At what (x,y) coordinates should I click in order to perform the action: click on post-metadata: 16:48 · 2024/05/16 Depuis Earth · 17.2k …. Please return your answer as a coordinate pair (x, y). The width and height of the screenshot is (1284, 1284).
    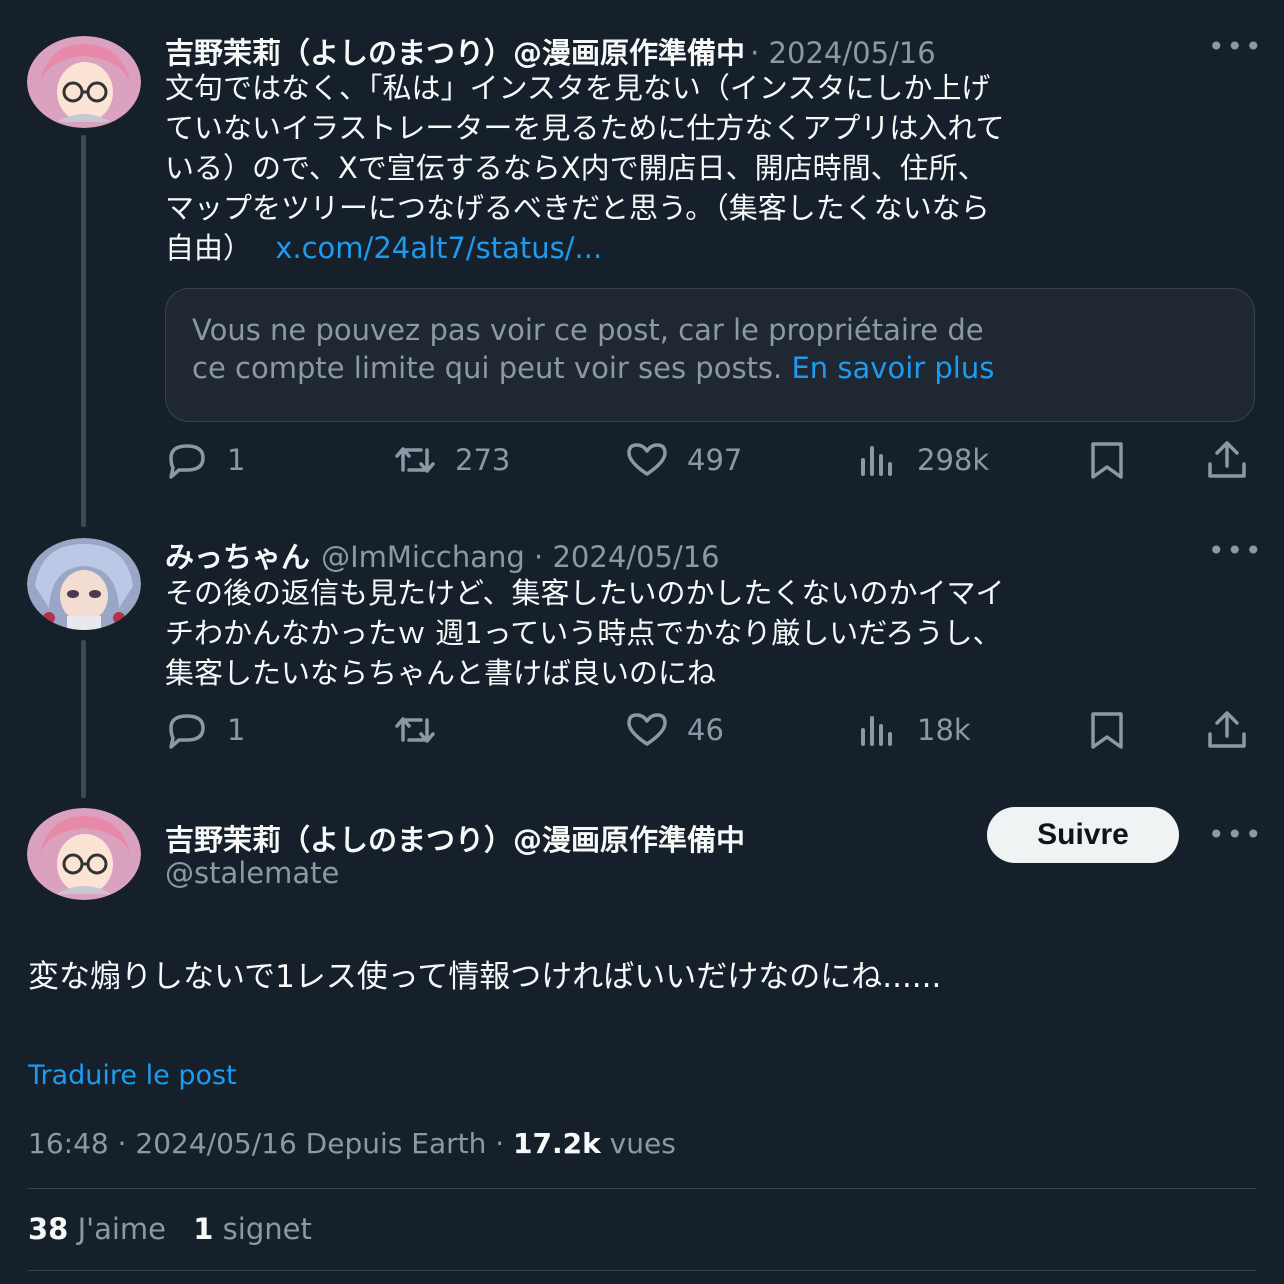
    Looking at the image, I should click on (352, 1143).